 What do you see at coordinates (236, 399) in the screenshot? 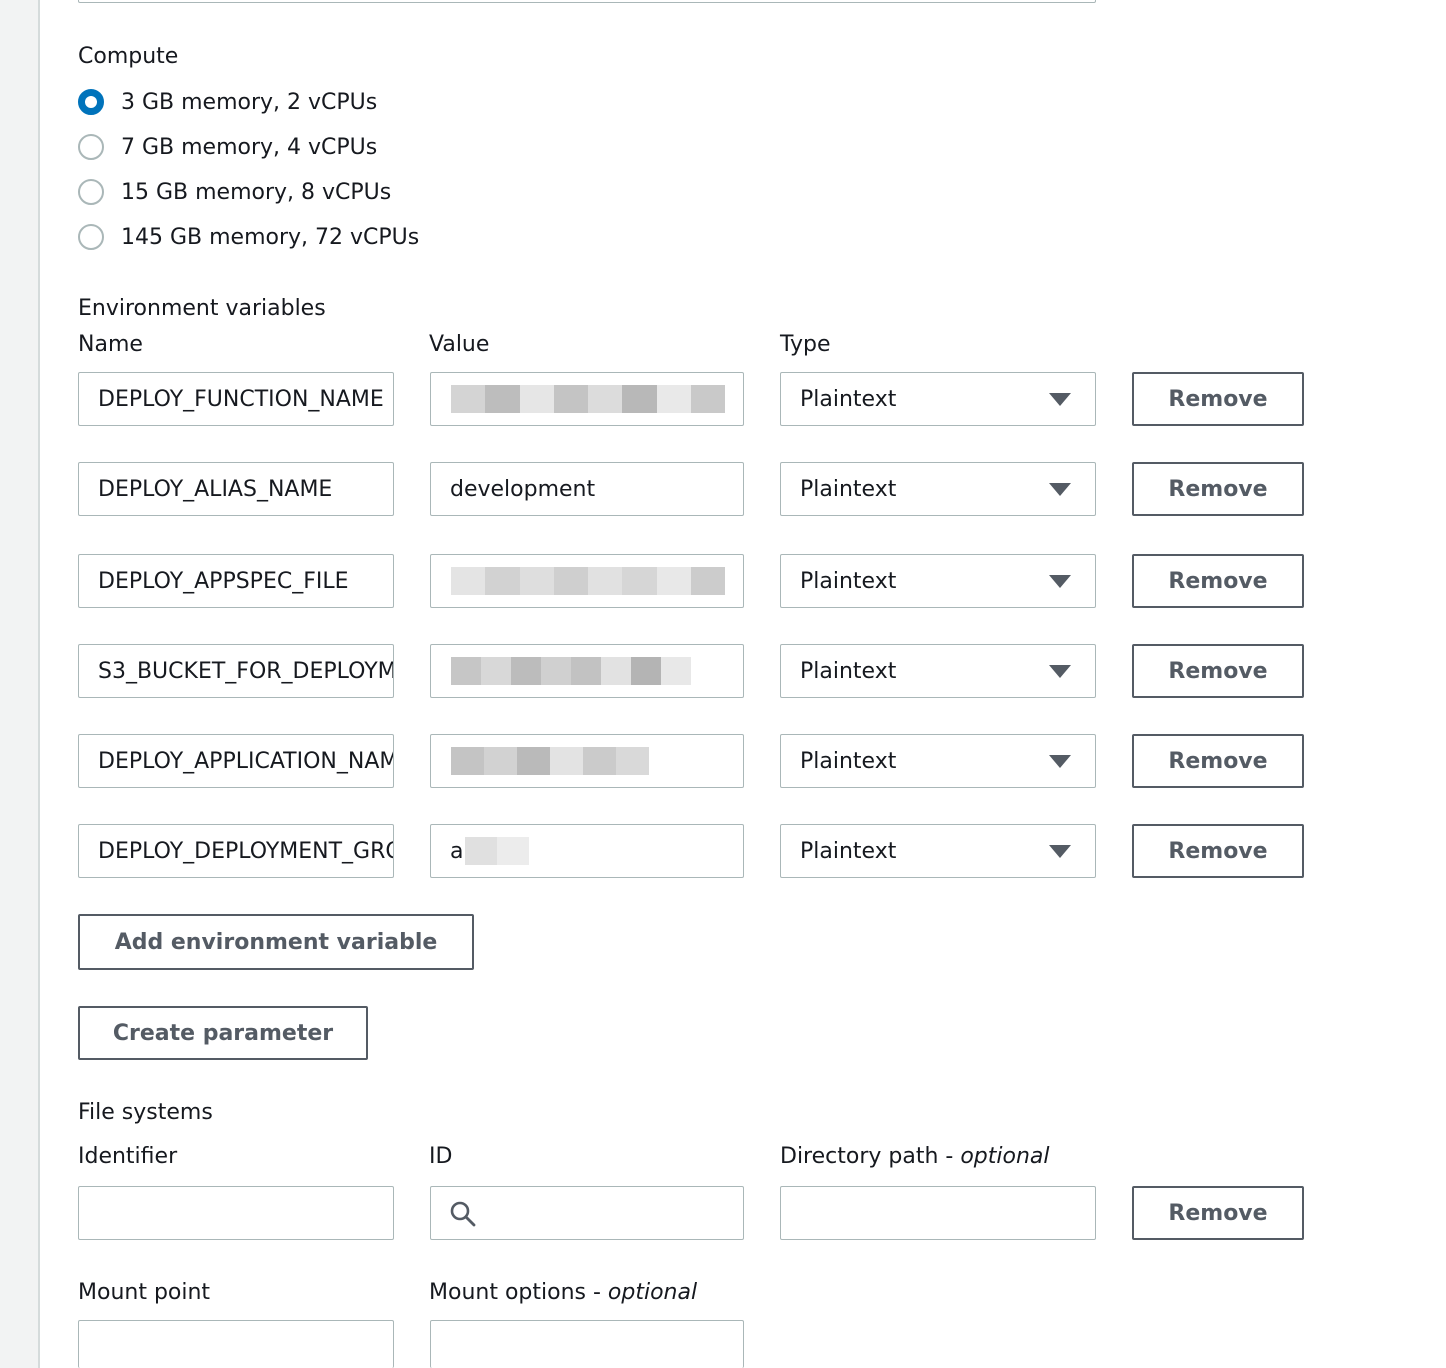
I see `env-name-input-1: DEPLOY_FUNCTION_NAME` at bounding box center [236, 399].